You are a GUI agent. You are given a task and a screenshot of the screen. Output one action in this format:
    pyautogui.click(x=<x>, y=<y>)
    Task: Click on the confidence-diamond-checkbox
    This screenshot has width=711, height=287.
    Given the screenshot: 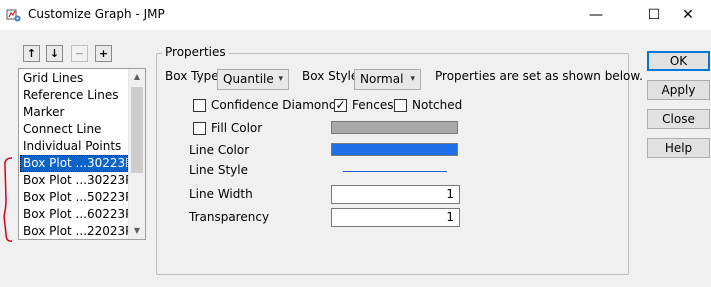 What is the action you would take?
    pyautogui.click(x=199, y=105)
    